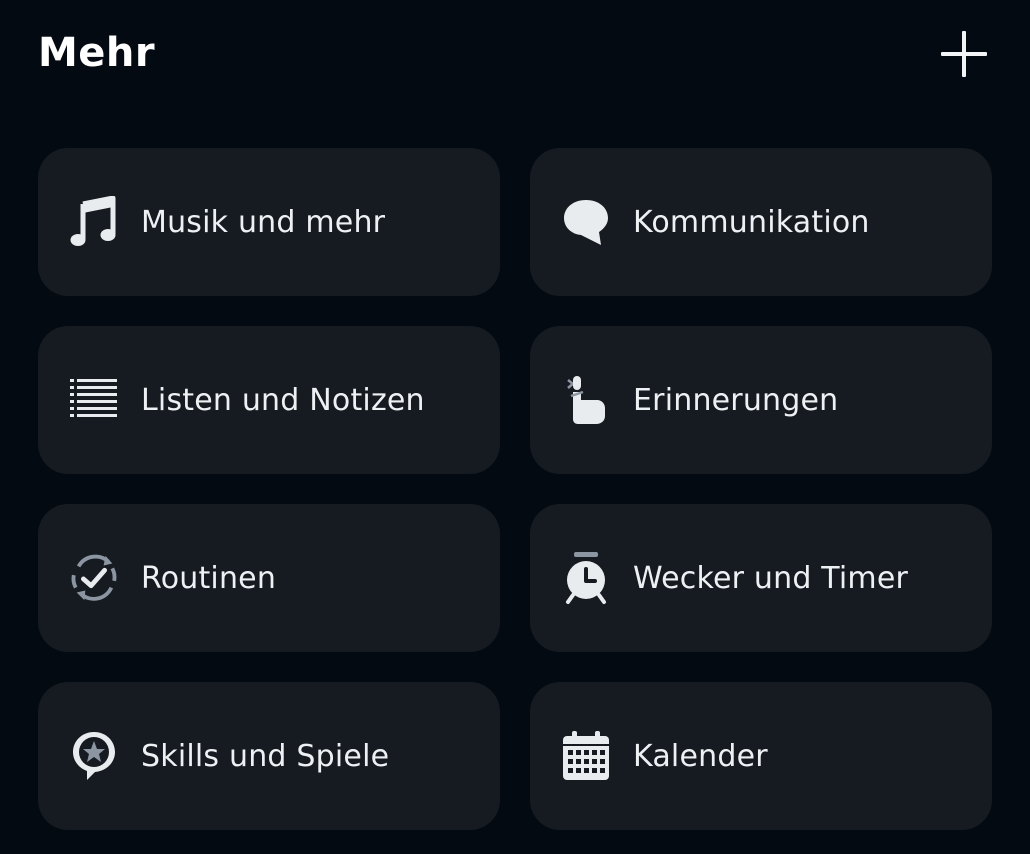 The image size is (1030, 854). What do you see at coordinates (751, 222) in the screenshot?
I see `tile-label: Kommunikation` at bounding box center [751, 222].